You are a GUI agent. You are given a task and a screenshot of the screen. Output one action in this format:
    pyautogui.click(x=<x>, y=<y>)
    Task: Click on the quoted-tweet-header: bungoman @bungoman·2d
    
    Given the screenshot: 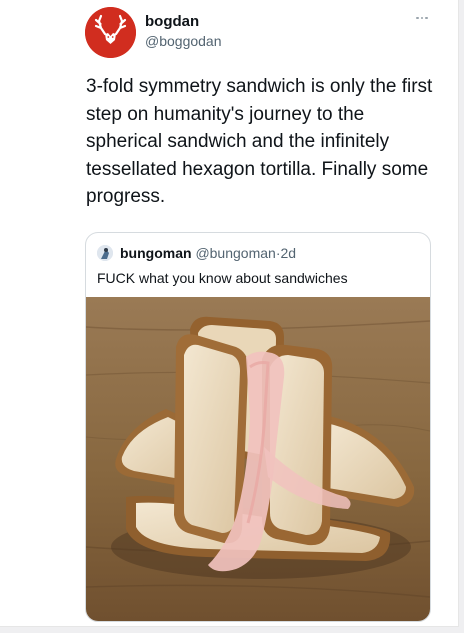 What is the action you would take?
    pyautogui.click(x=208, y=253)
    